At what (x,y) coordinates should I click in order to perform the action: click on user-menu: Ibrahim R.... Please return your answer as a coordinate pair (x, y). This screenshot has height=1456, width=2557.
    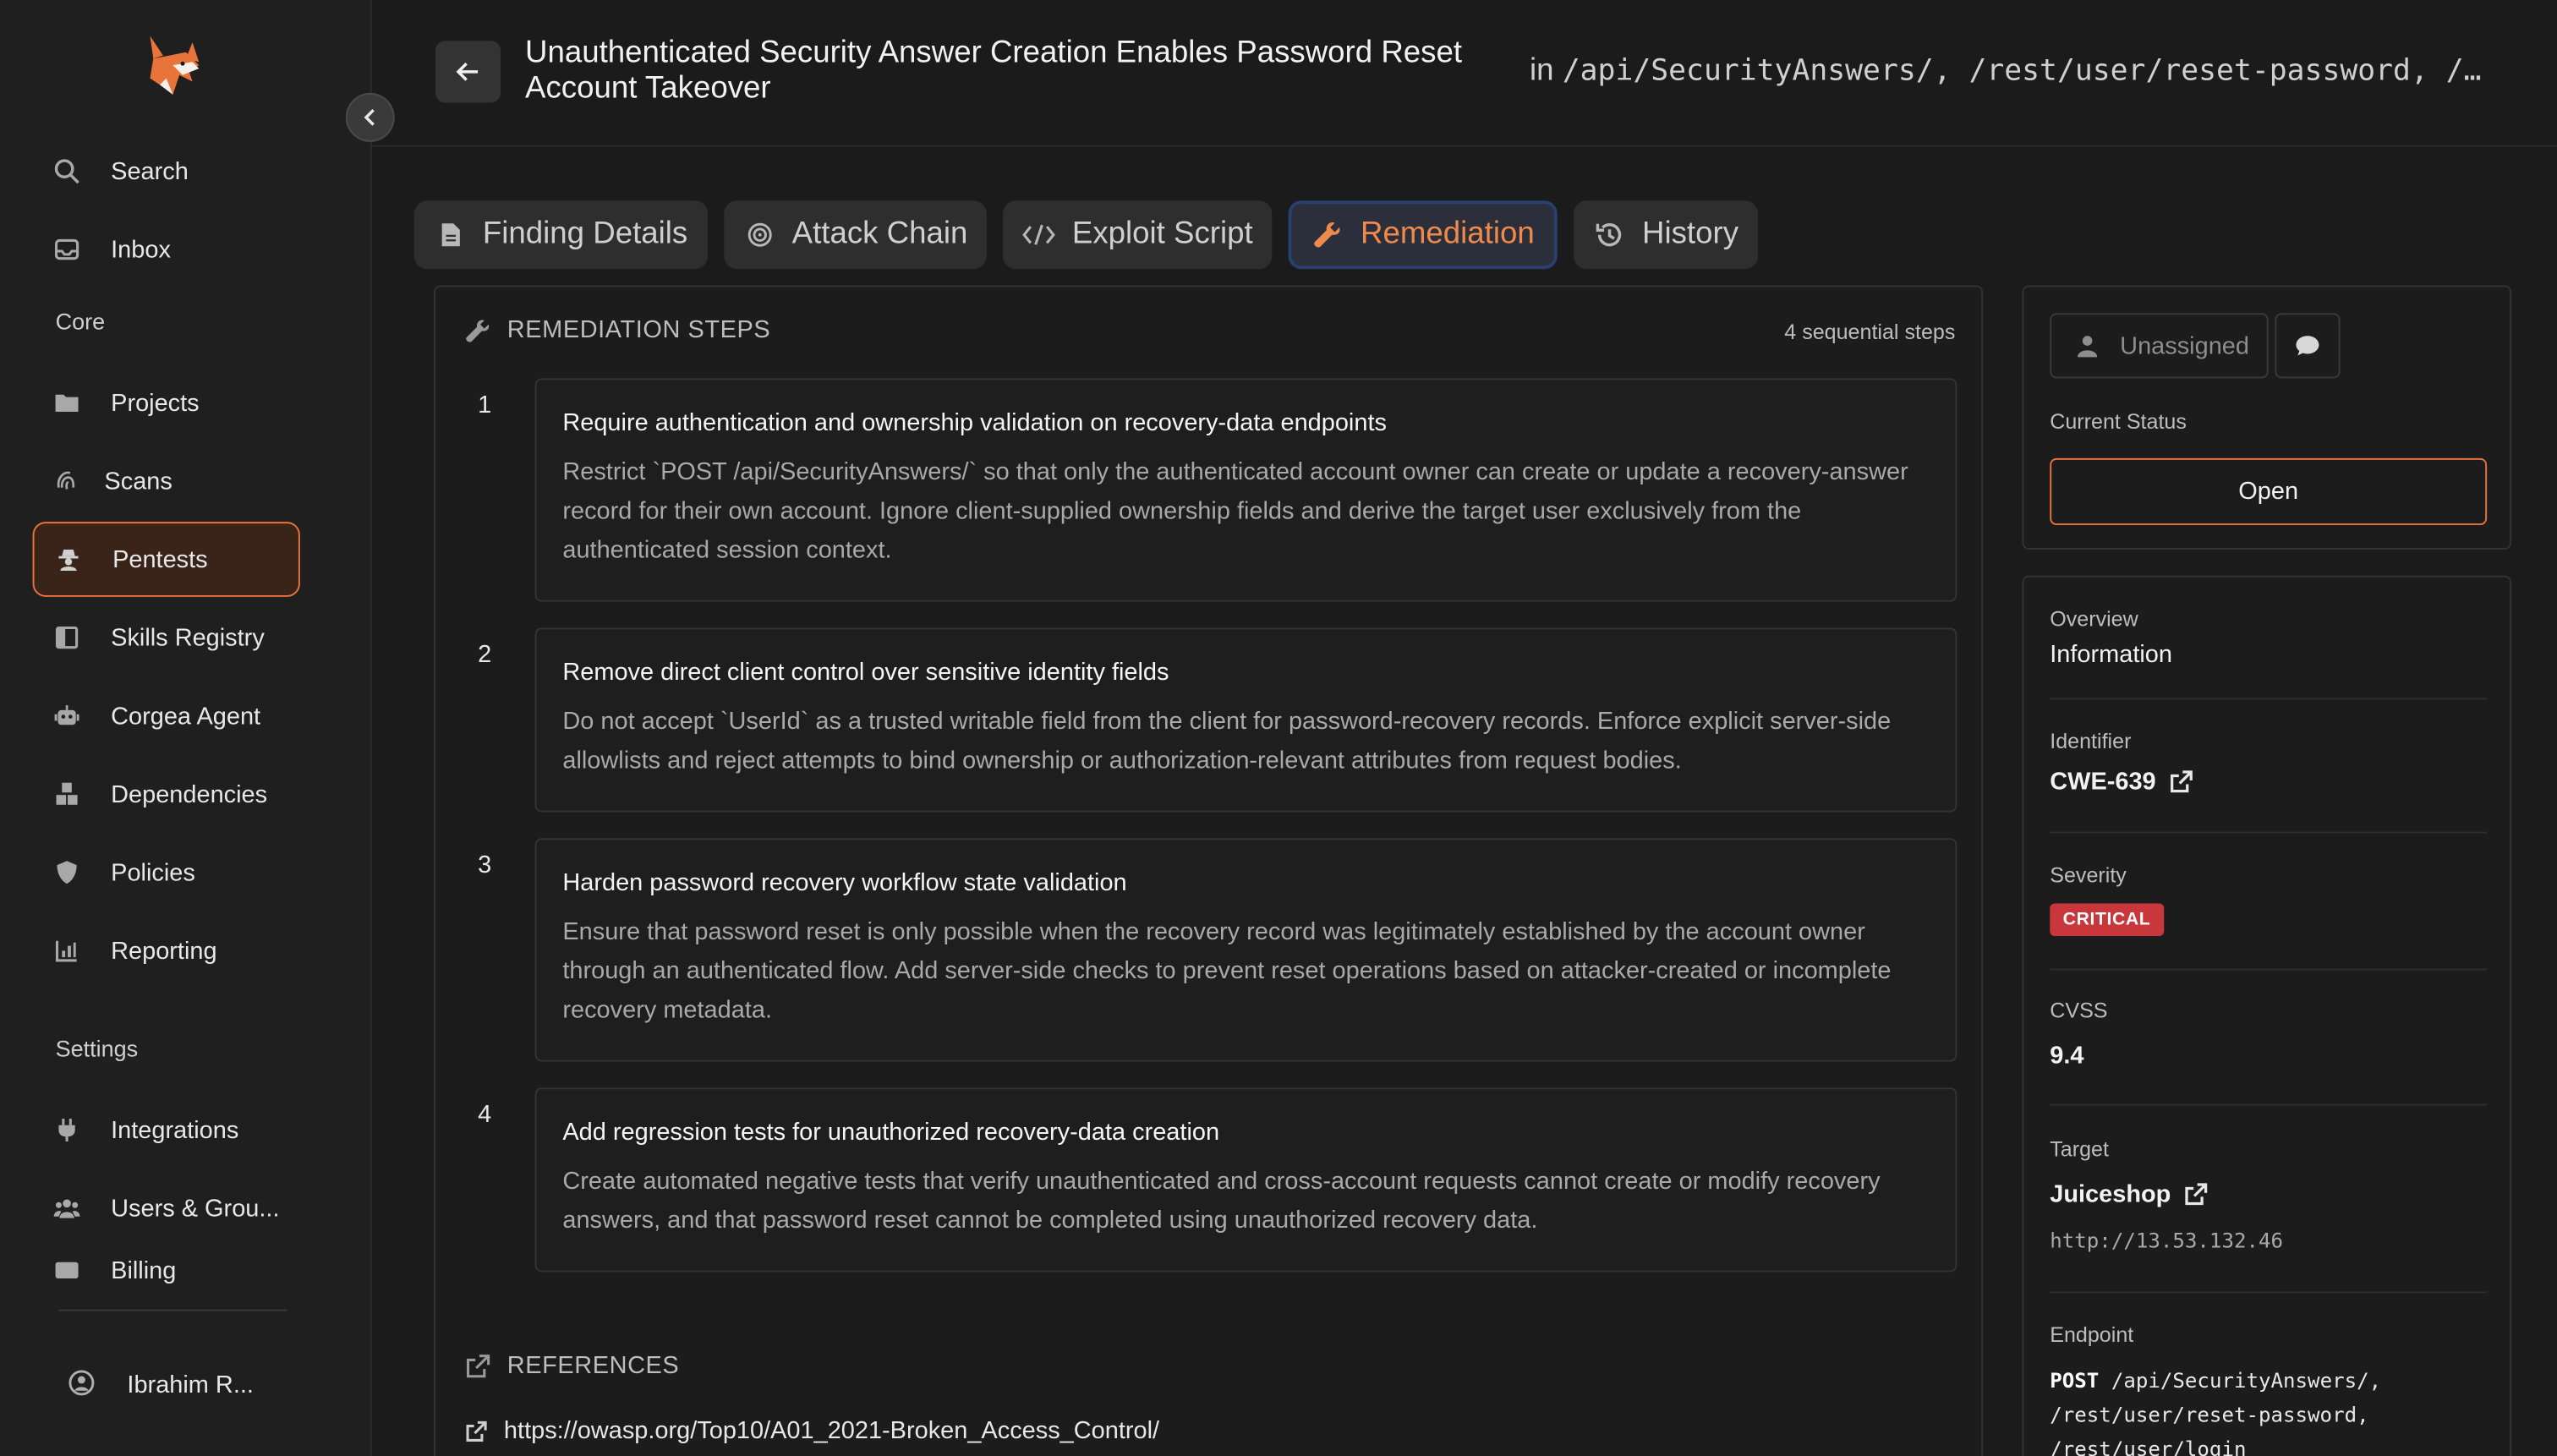
    Looking at the image, I should click on (161, 1384).